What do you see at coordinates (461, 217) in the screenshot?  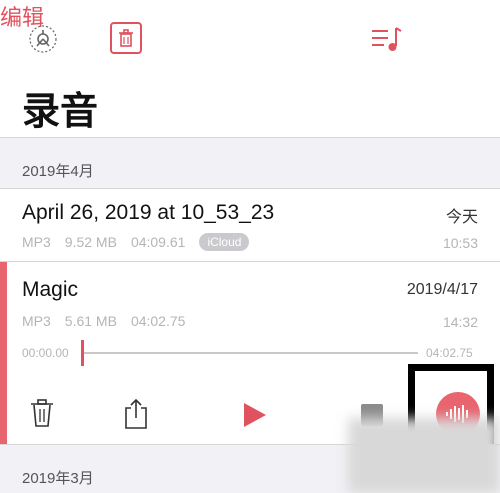 I see `recording-date: 今天` at bounding box center [461, 217].